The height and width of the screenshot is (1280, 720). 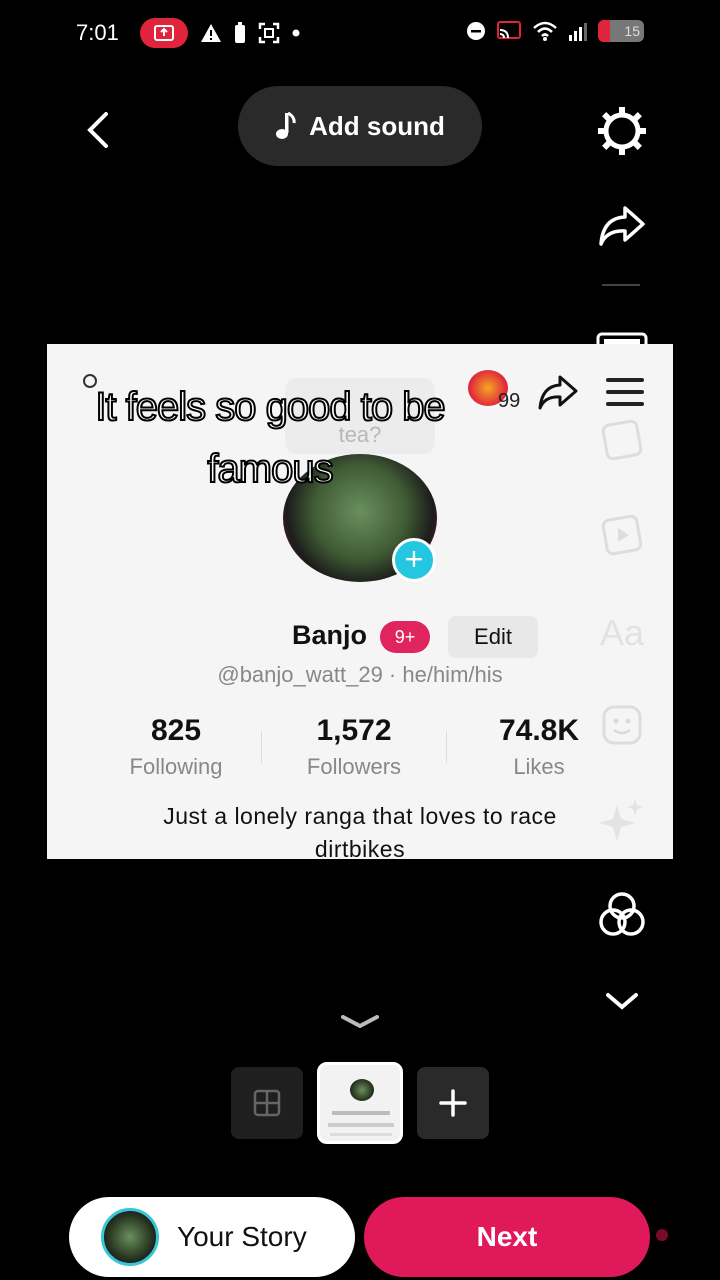 What do you see at coordinates (242, 1236) in the screenshot?
I see `your-story-label: Your Story` at bounding box center [242, 1236].